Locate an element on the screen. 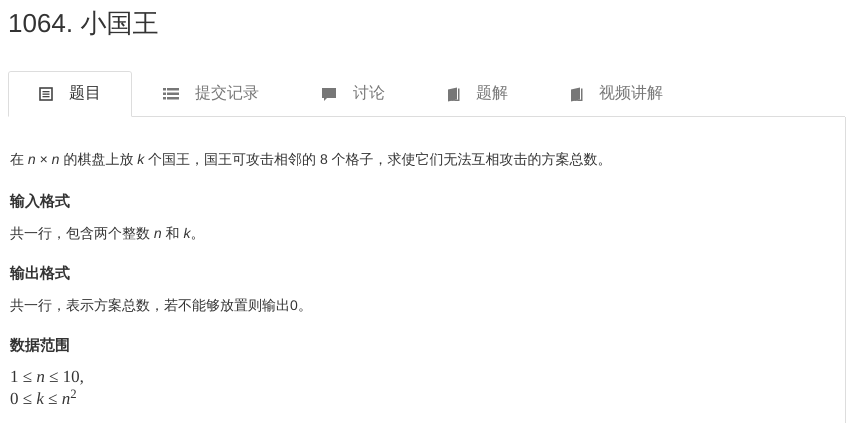  tab: 题目 is located at coordinates (70, 94).